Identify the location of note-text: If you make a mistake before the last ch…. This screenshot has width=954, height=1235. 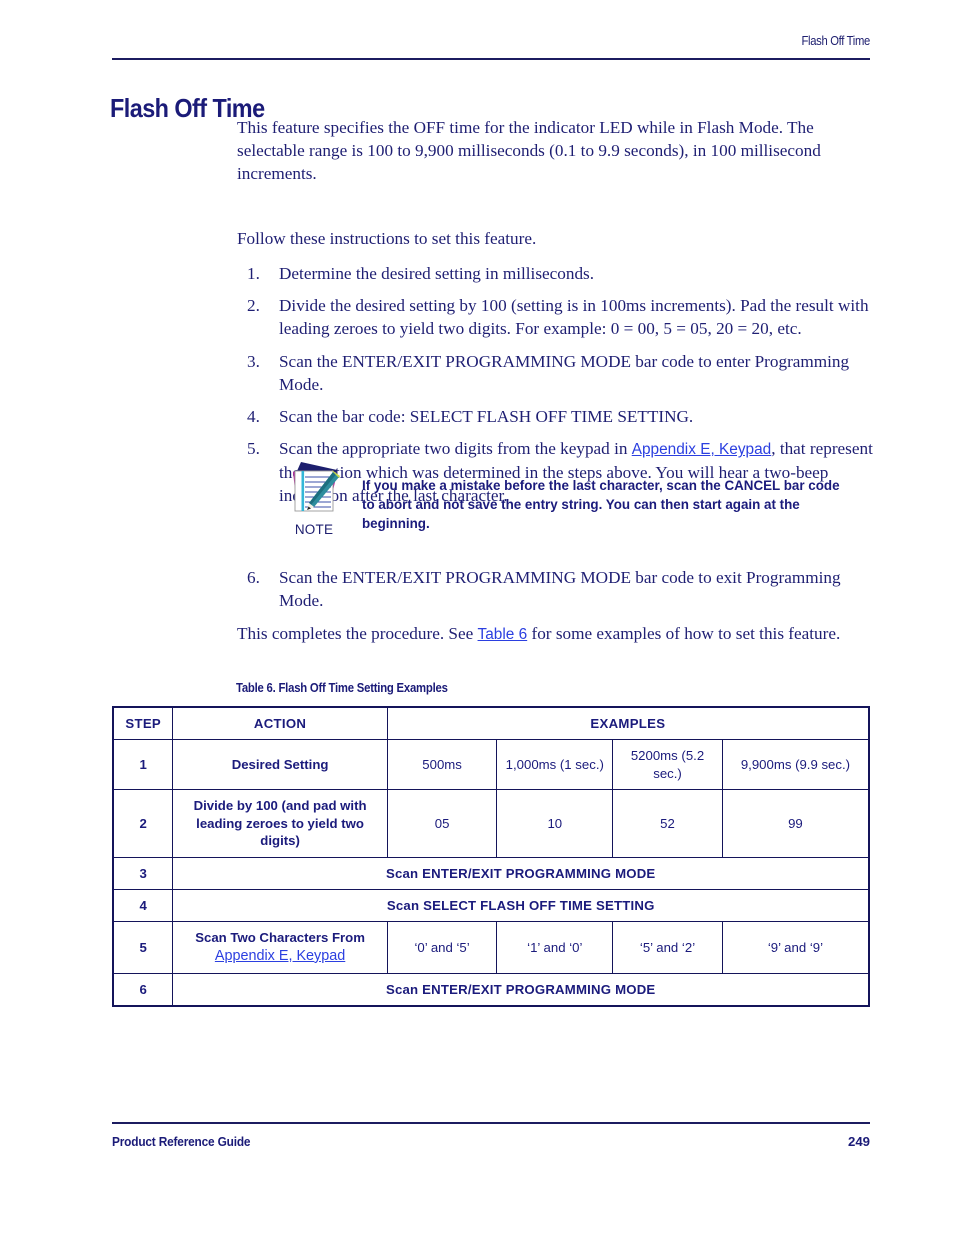
(601, 505).